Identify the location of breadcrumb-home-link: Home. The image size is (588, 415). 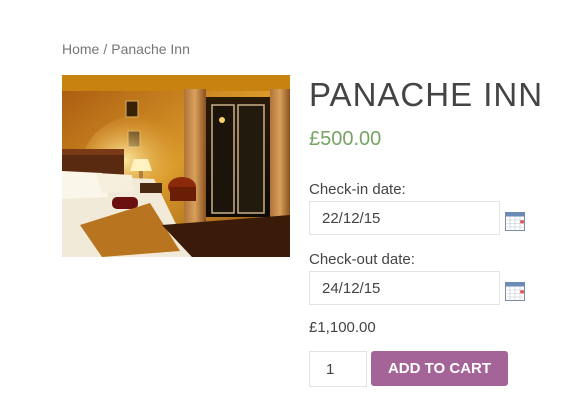
(80, 49).